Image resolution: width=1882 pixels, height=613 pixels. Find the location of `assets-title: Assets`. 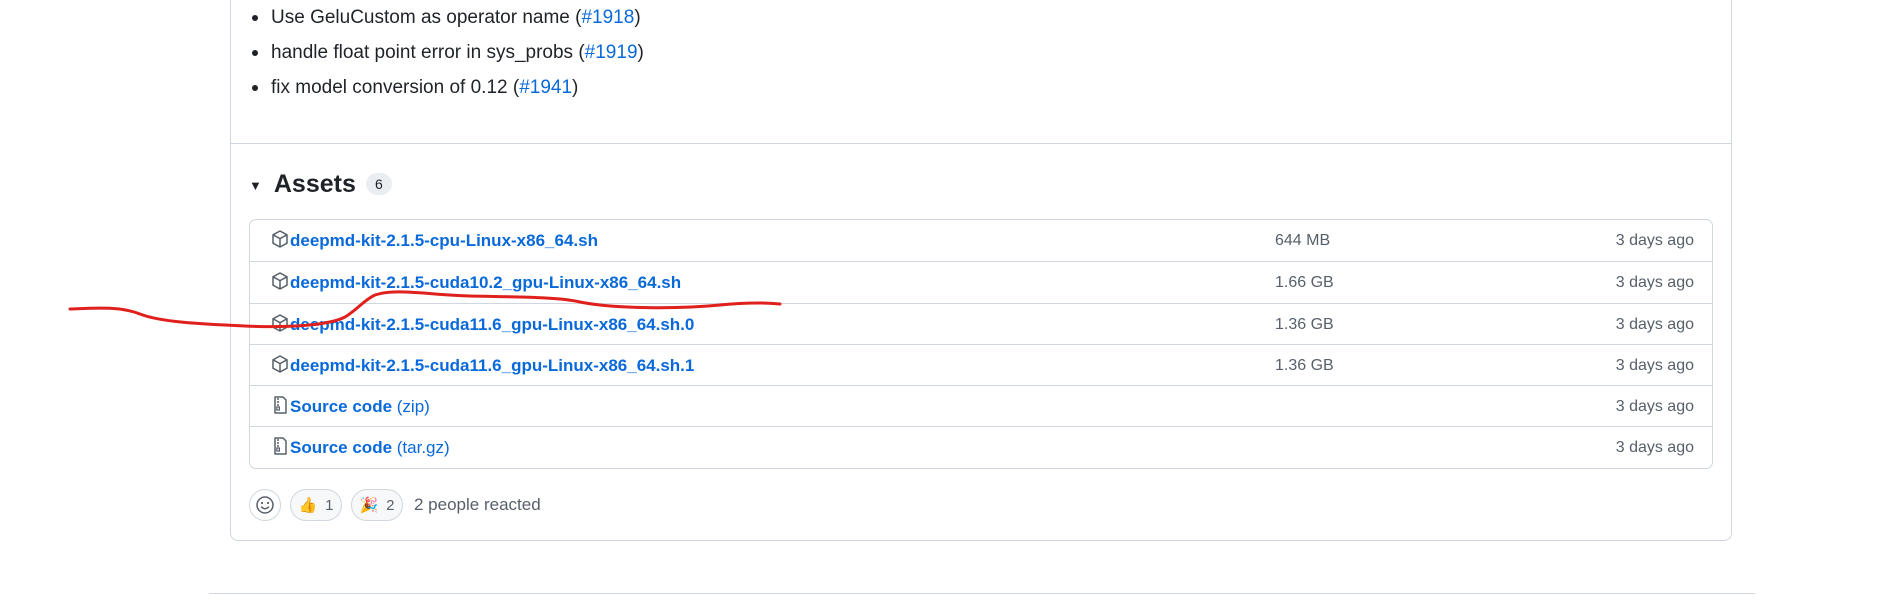

assets-title: Assets is located at coordinates (314, 183).